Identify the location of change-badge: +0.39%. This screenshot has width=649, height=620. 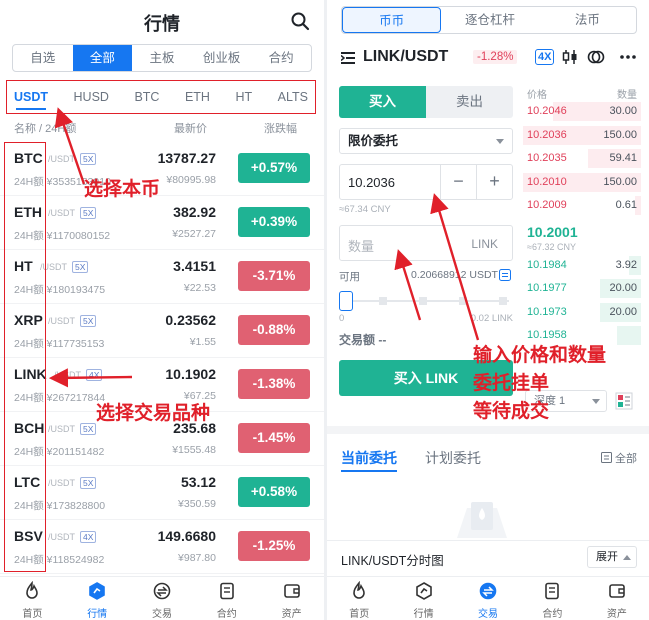
(274, 222).